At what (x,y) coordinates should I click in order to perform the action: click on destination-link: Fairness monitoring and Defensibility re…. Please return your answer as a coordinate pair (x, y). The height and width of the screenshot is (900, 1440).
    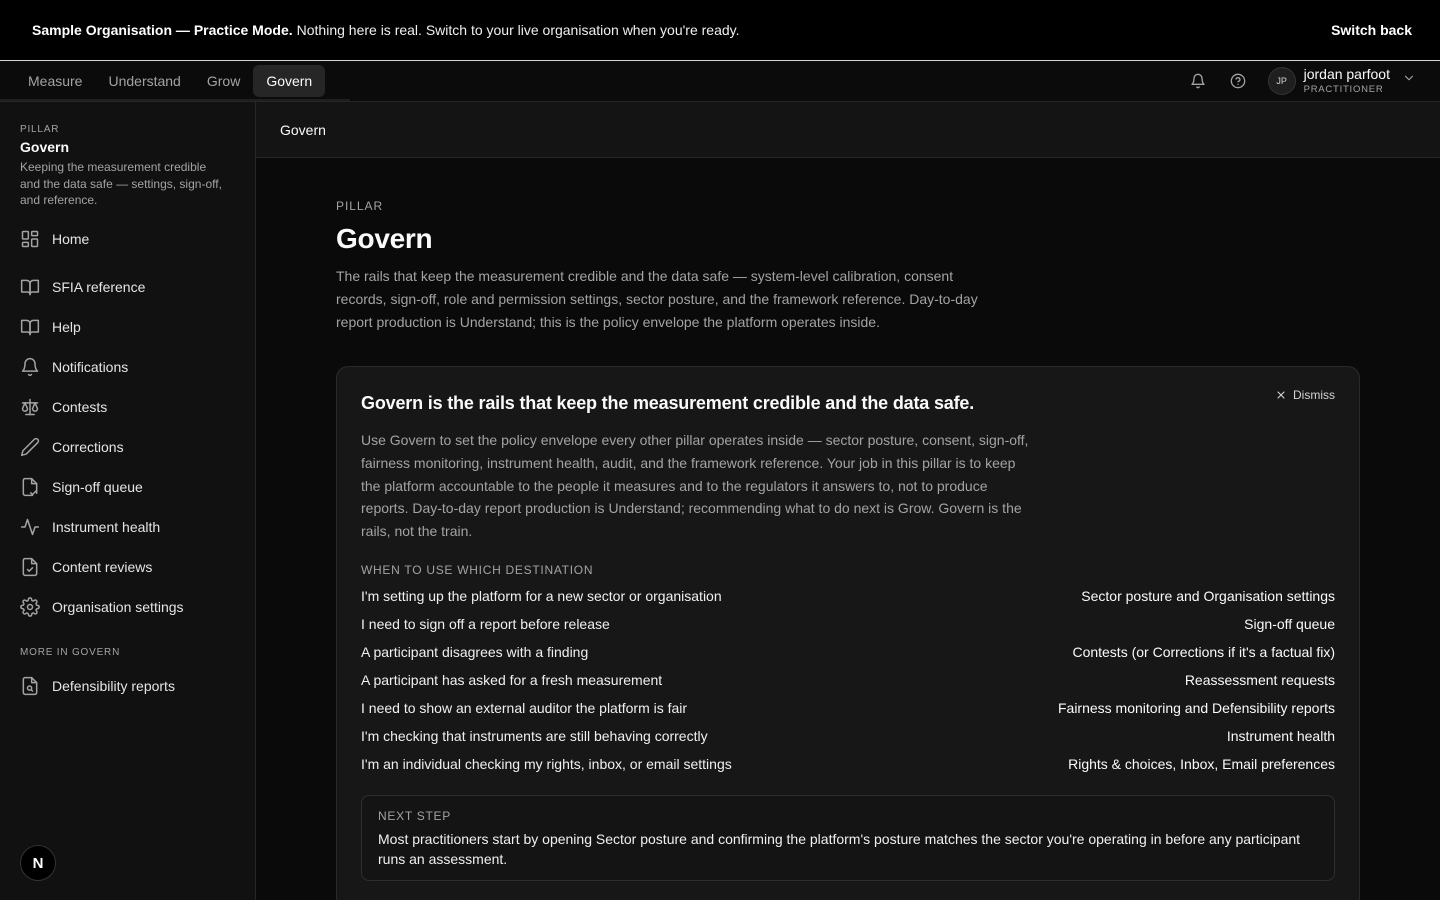
    Looking at the image, I should click on (1196, 708).